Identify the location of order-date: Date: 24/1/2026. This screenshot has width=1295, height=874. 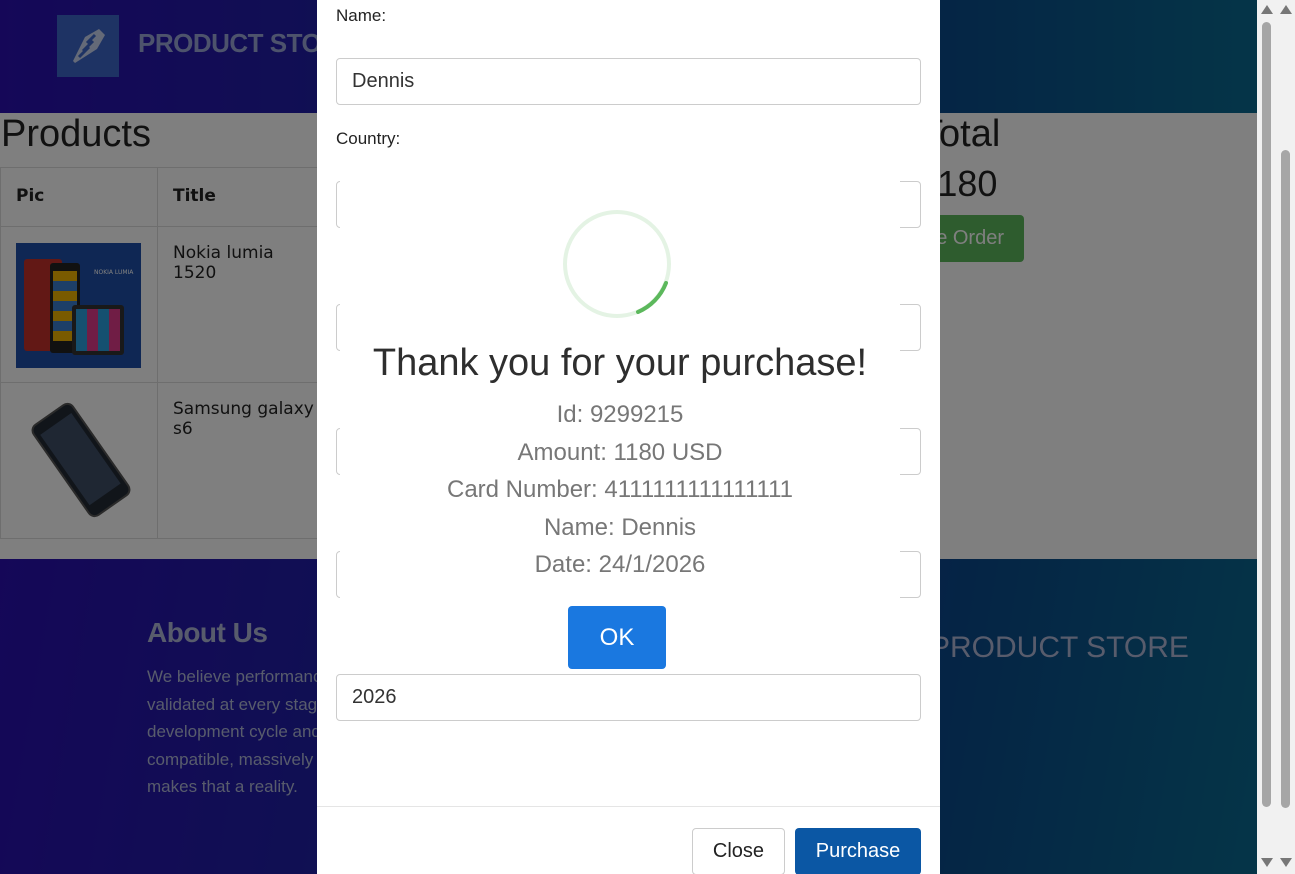
(620, 564).